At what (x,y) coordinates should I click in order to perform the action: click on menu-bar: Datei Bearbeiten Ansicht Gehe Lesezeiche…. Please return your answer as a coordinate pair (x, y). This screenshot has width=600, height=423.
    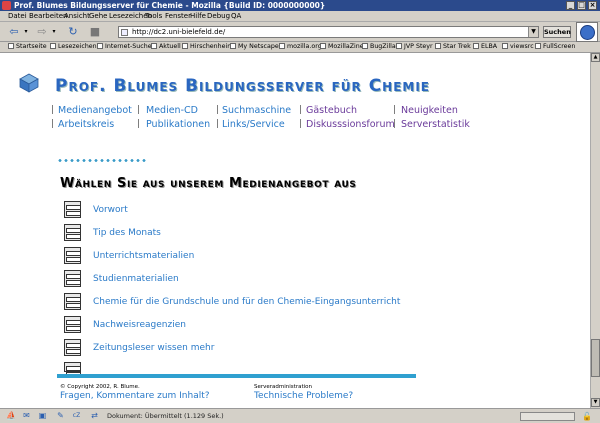
    Looking at the image, I should click on (300, 16).